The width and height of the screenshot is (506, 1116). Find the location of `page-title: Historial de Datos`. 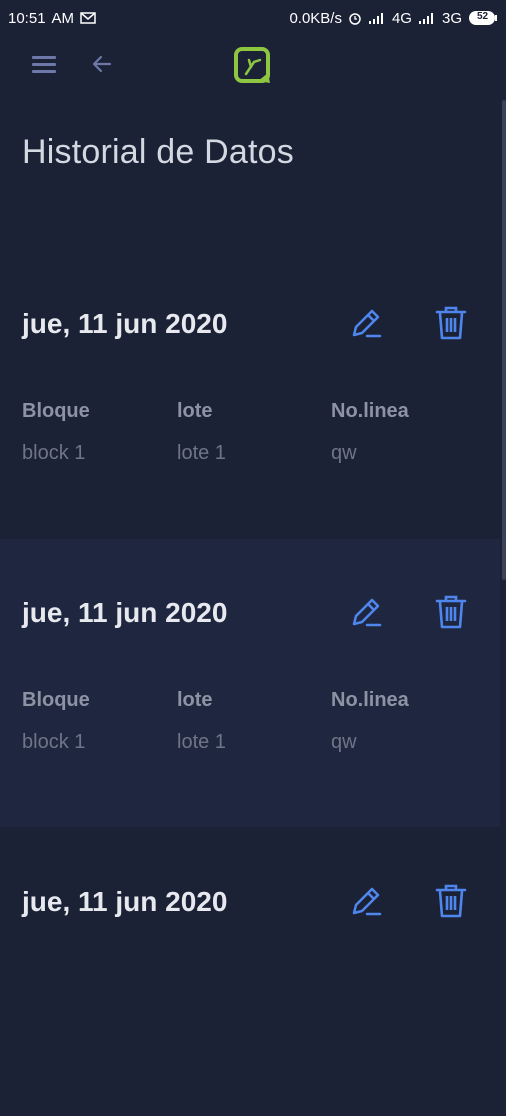

page-title: Historial de Datos is located at coordinates (158, 152).